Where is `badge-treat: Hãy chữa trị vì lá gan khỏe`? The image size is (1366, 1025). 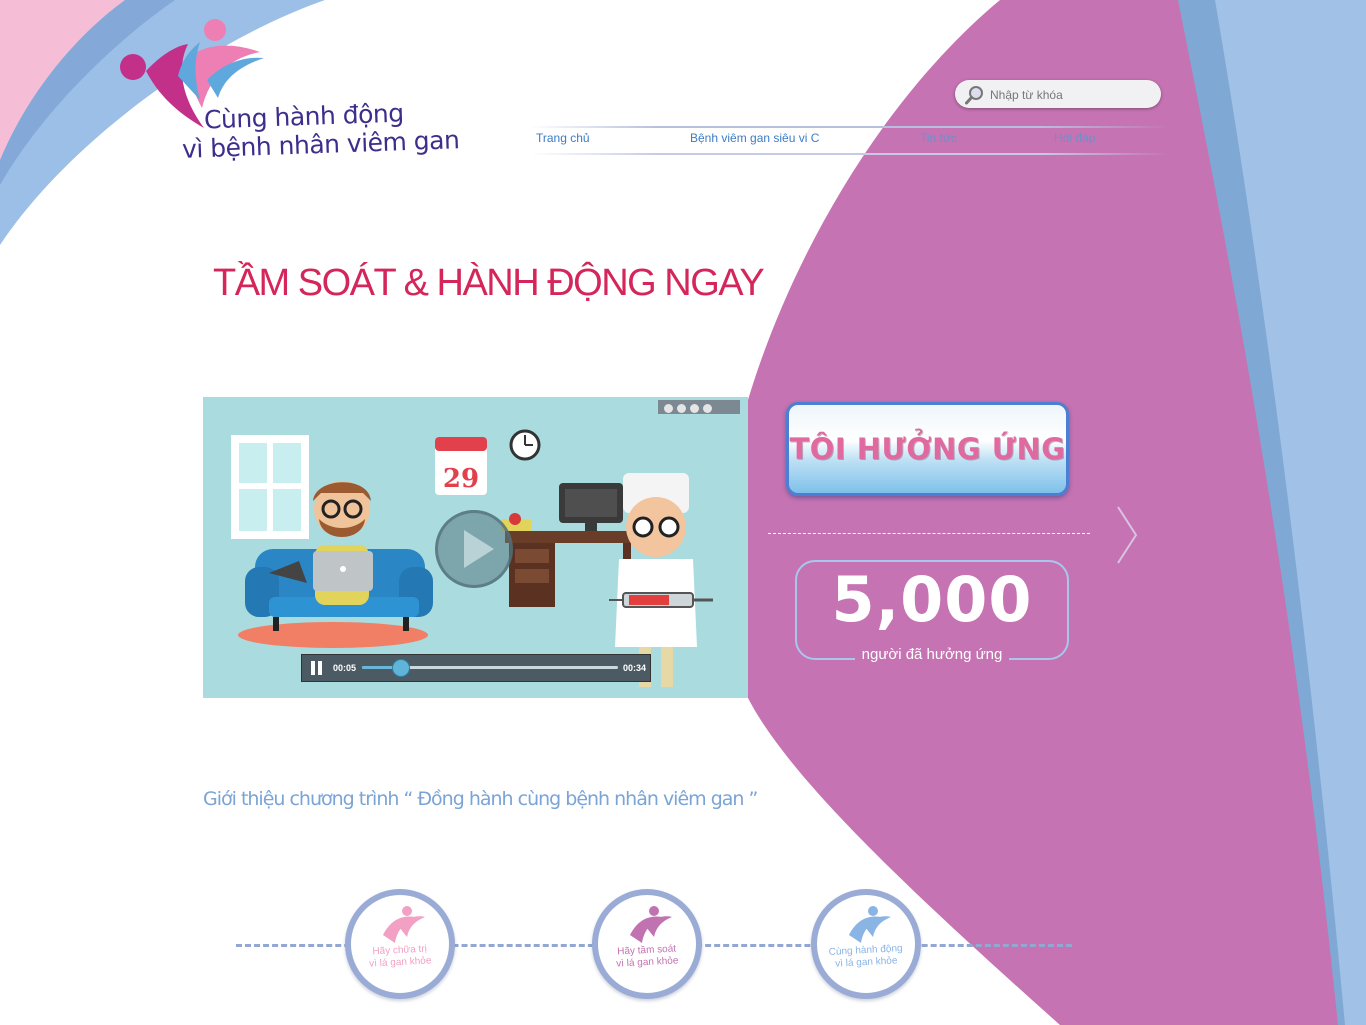
badge-treat: Hãy chữa trị vì lá gan khỏe is located at coordinates (400, 944).